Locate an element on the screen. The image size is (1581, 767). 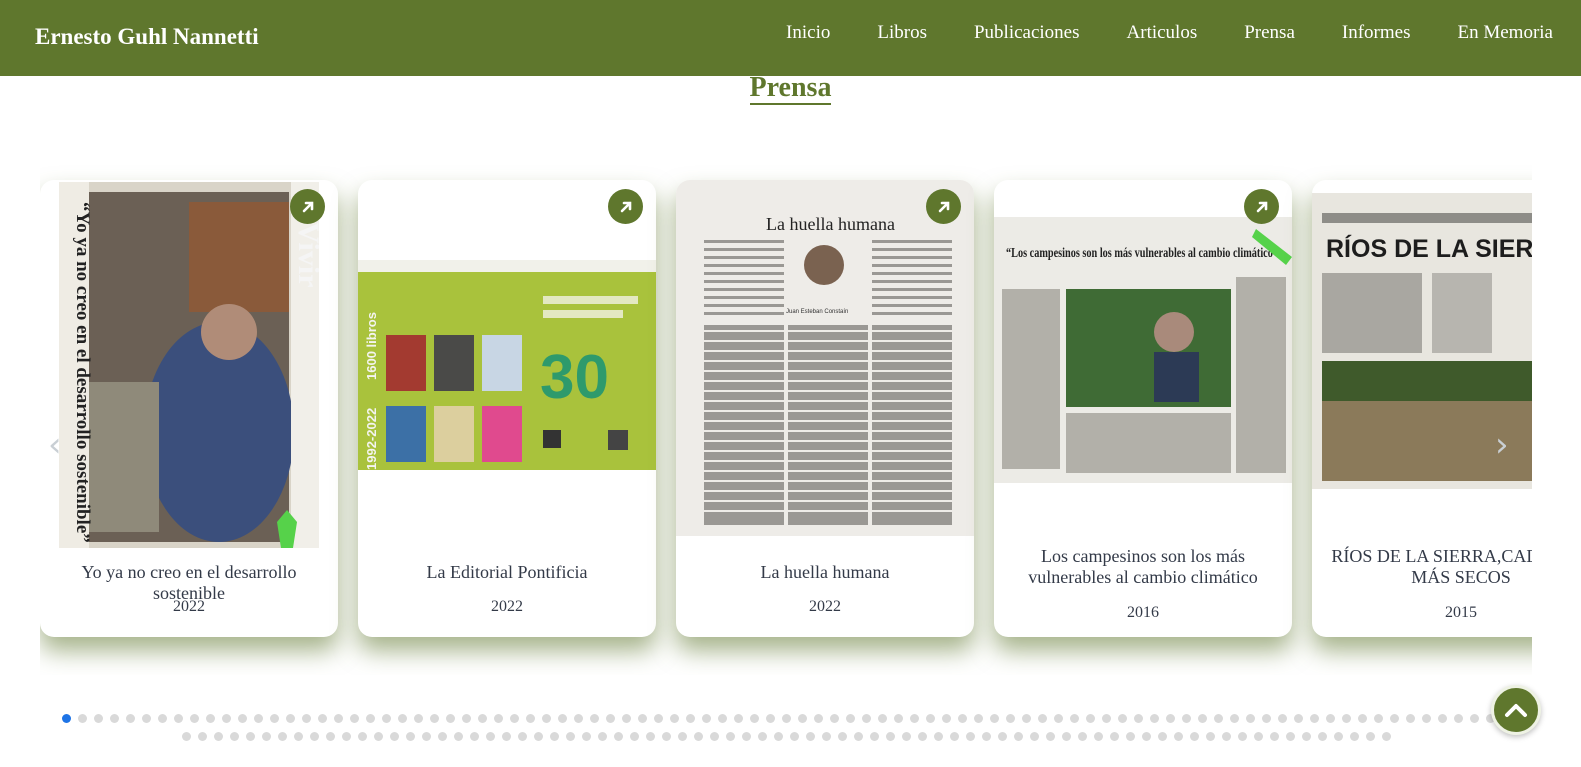
open-link-button is located at coordinates (307, 206).